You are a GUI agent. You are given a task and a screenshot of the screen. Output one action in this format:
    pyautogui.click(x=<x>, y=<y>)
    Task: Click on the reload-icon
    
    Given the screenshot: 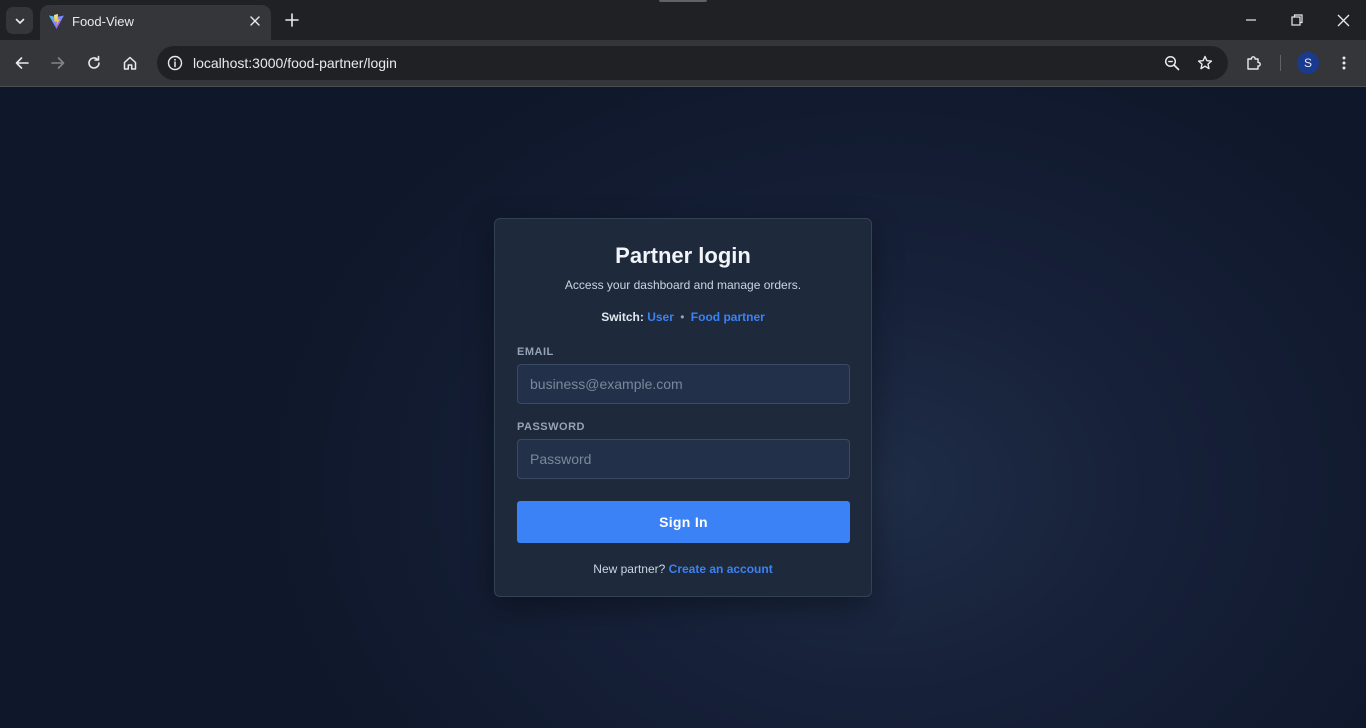 What is the action you would take?
    pyautogui.click(x=94, y=62)
    